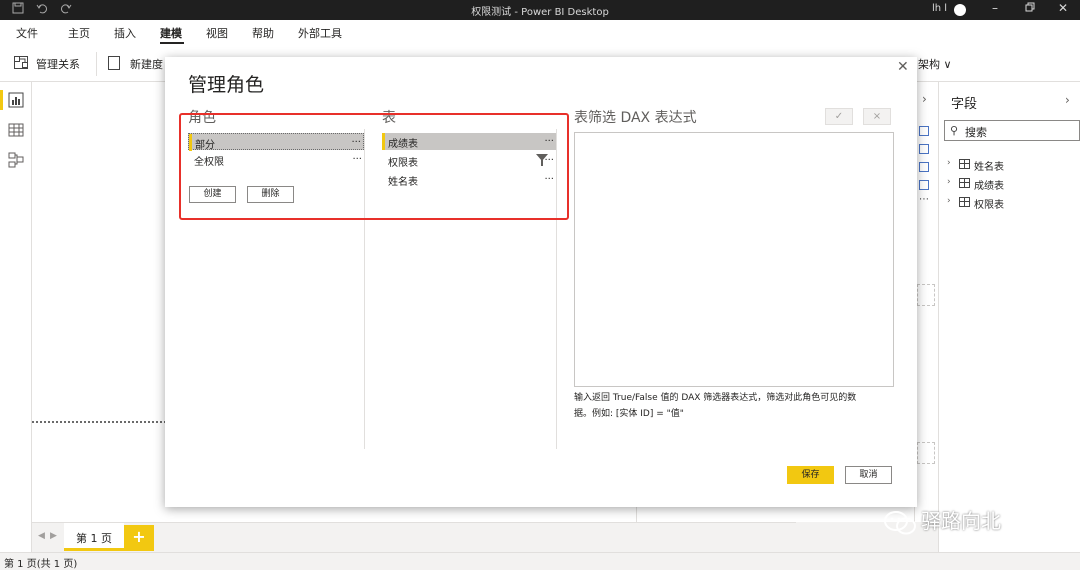  What do you see at coordinates (114, 63) in the screenshot?
I see `calculator-icon` at bounding box center [114, 63].